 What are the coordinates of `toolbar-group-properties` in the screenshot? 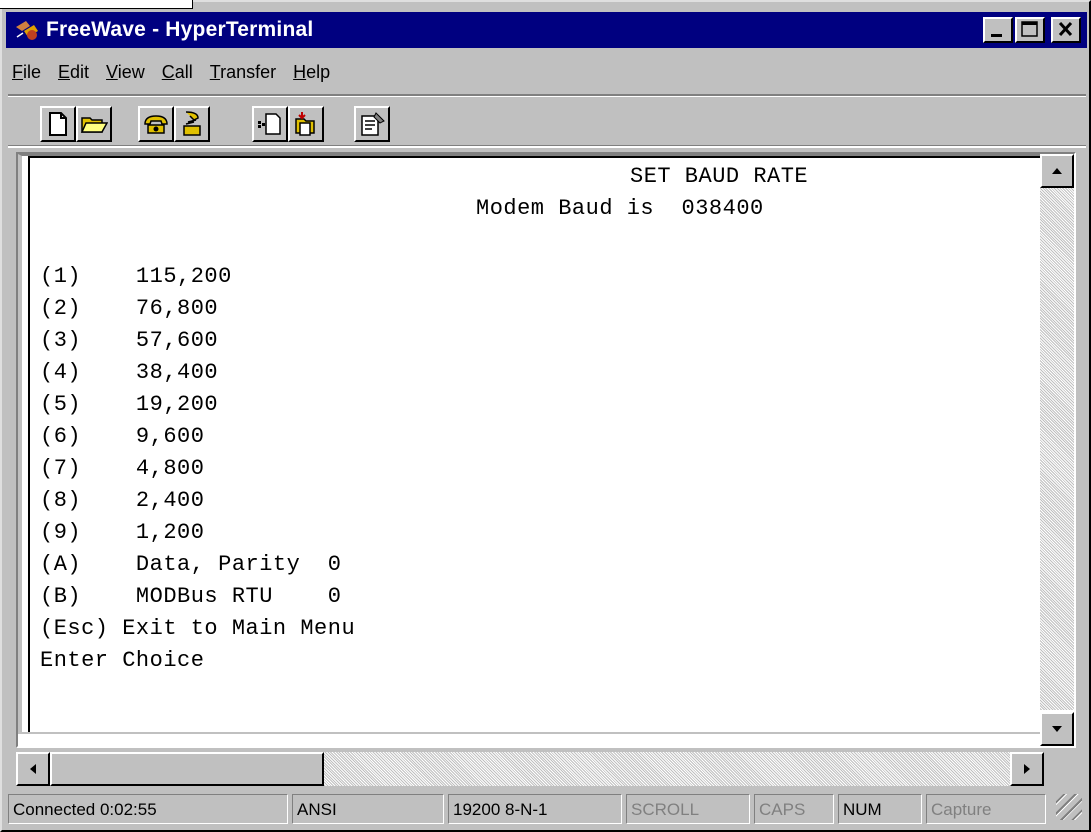 It's located at (372, 124).